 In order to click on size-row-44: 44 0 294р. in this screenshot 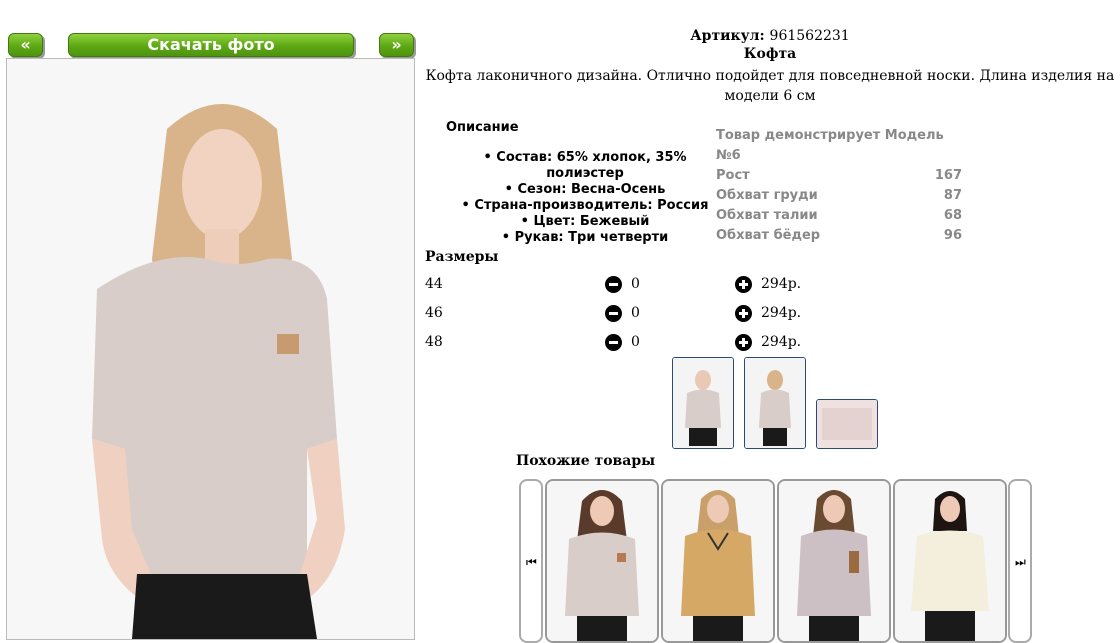, I will do `click(675, 285)`.